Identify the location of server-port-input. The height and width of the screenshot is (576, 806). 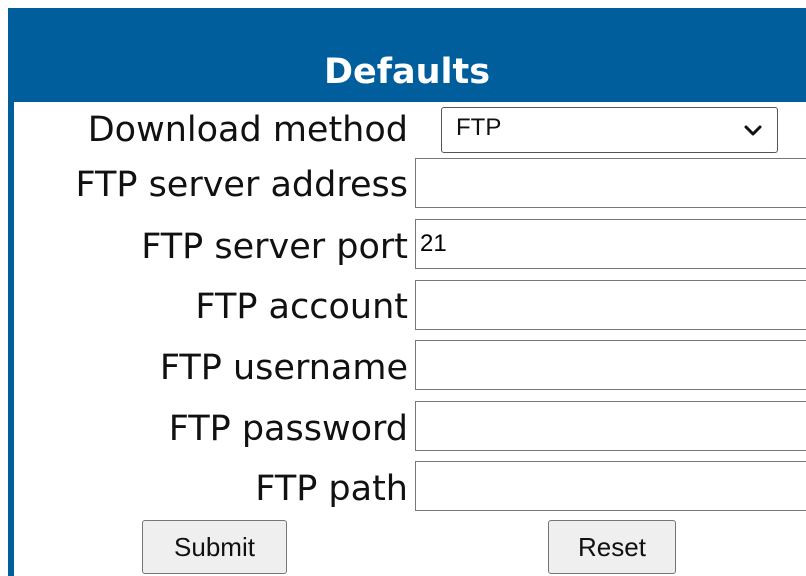
(610, 244).